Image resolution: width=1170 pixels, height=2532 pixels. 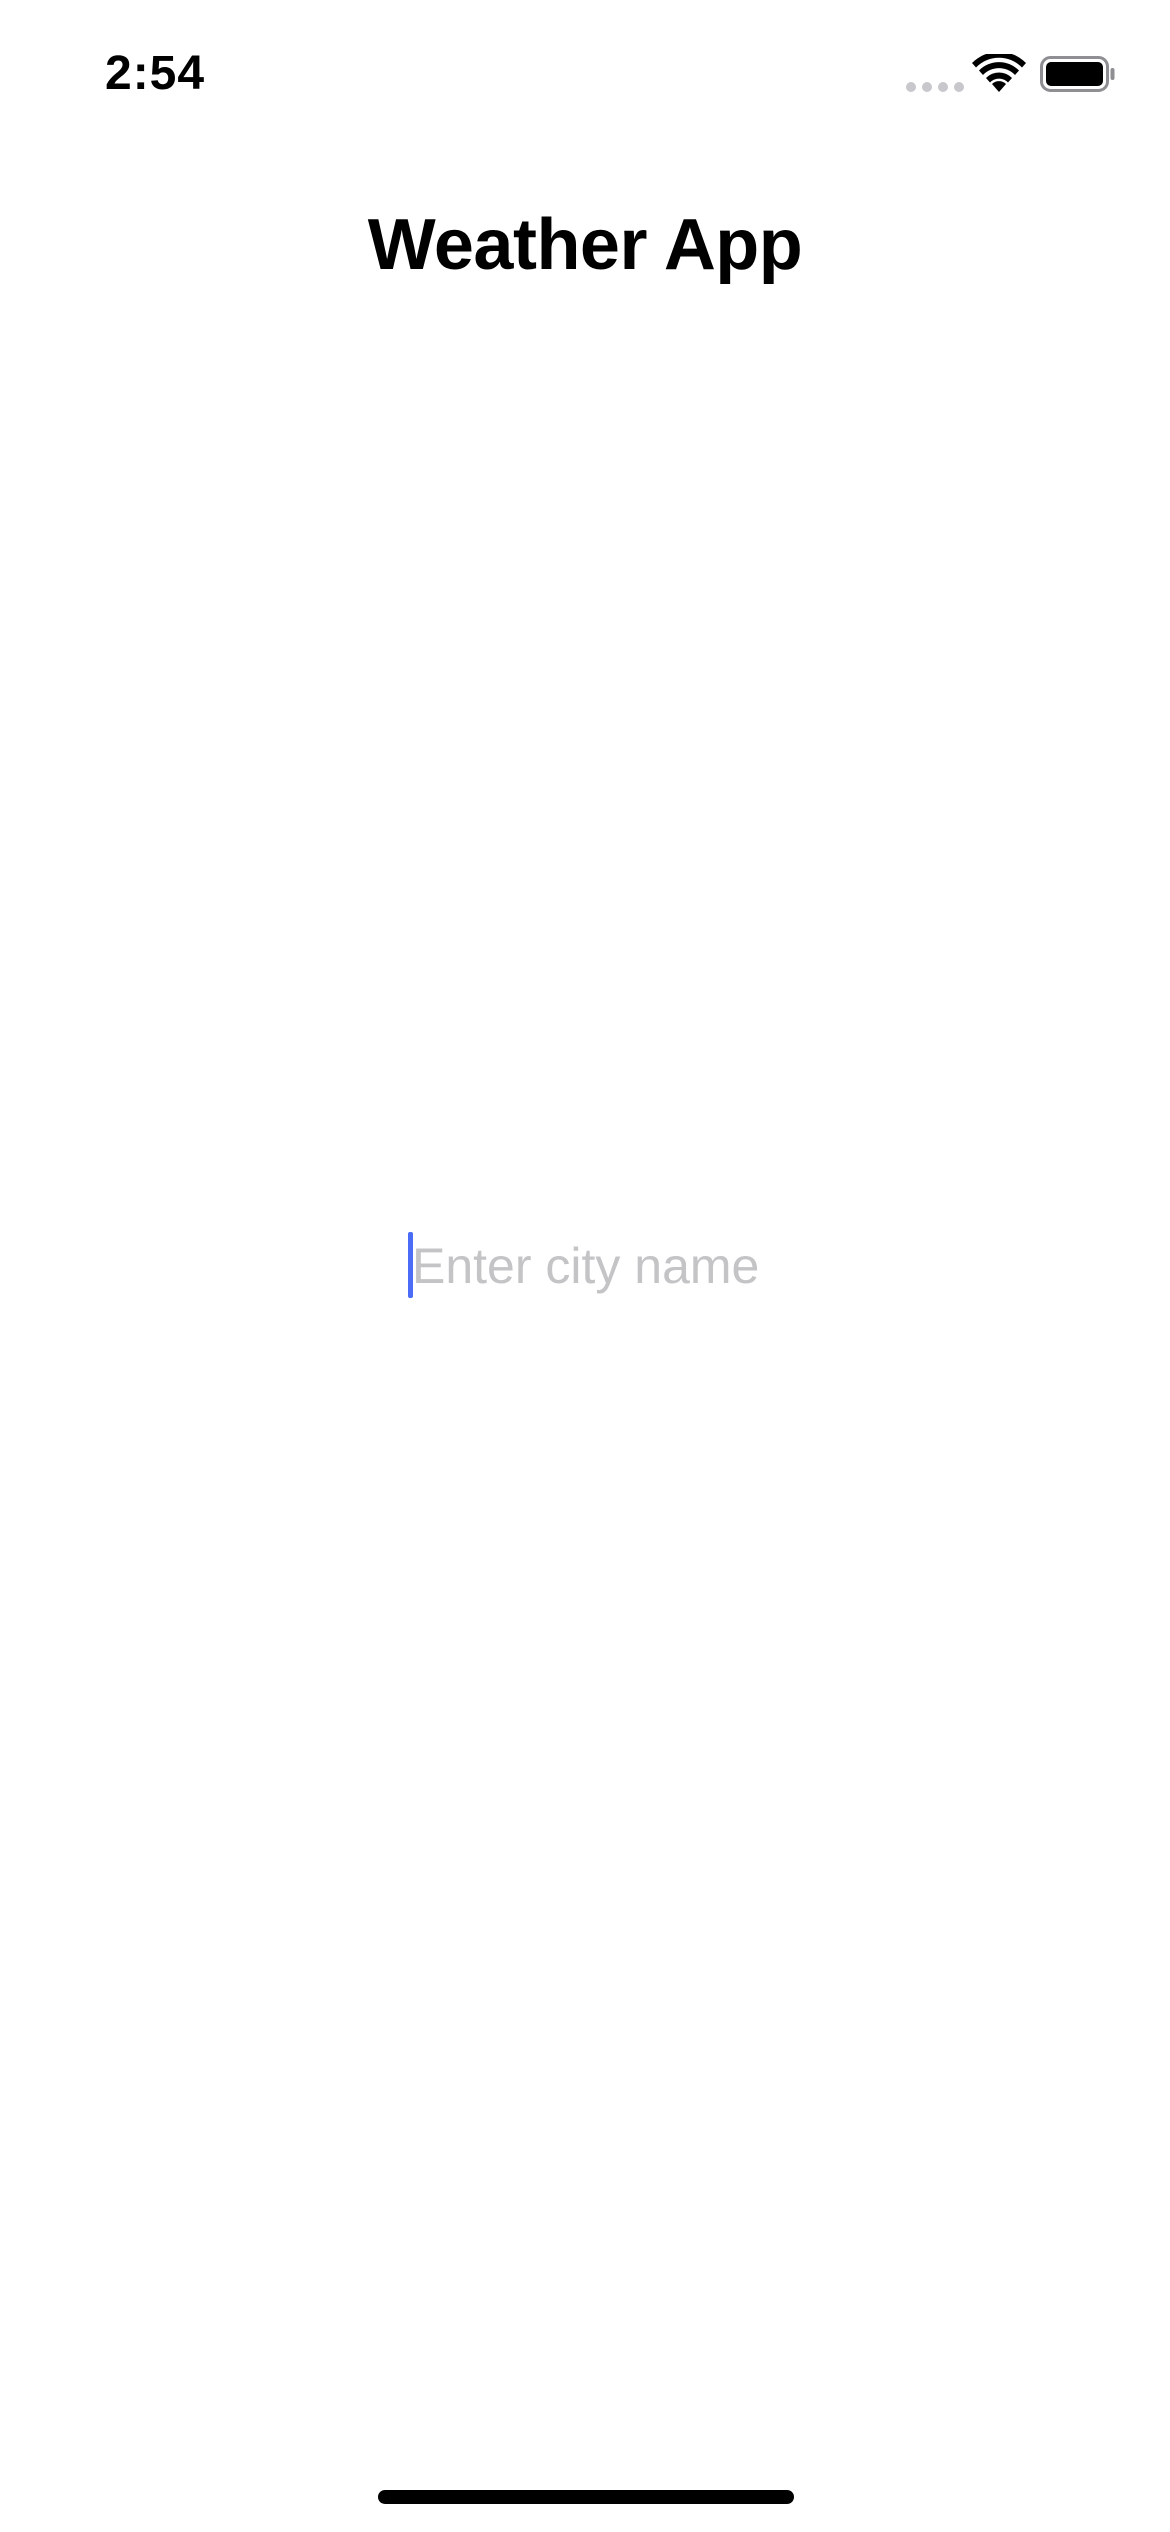 I want to click on battery-icon, so click(x=1077, y=74).